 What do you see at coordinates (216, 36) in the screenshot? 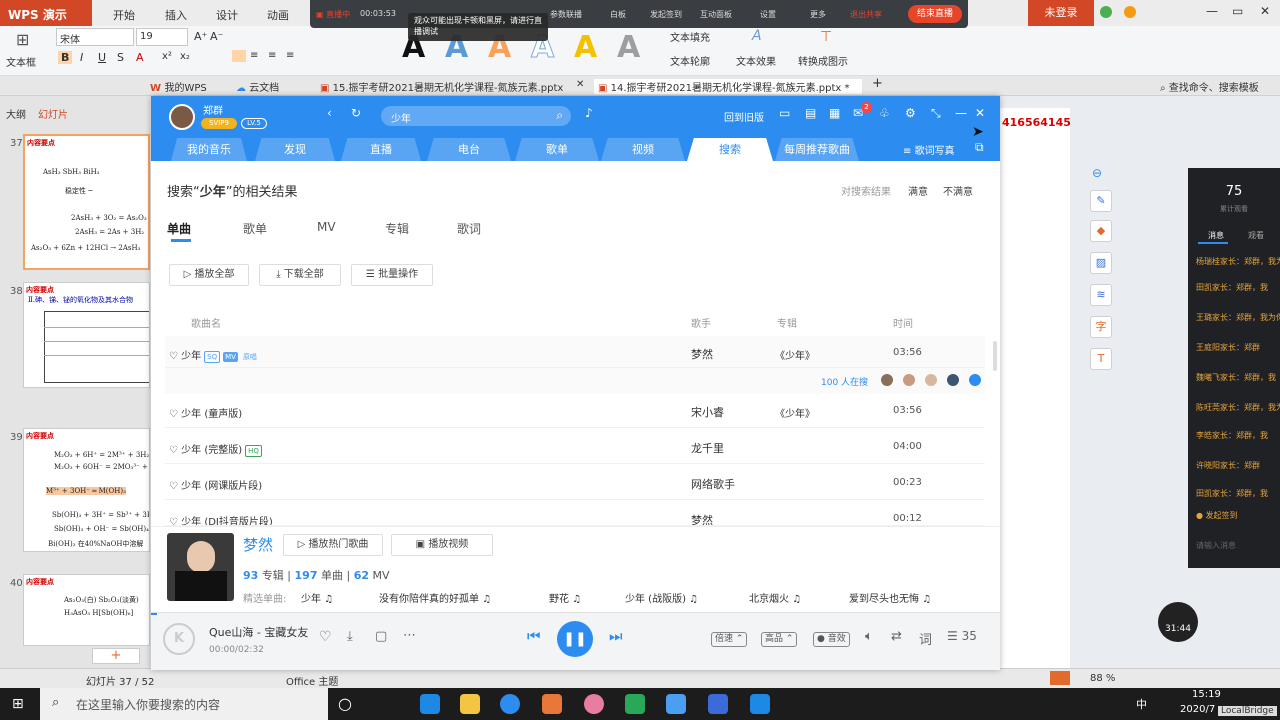
I see `decrease-font-icon: A⁻` at bounding box center [216, 36].